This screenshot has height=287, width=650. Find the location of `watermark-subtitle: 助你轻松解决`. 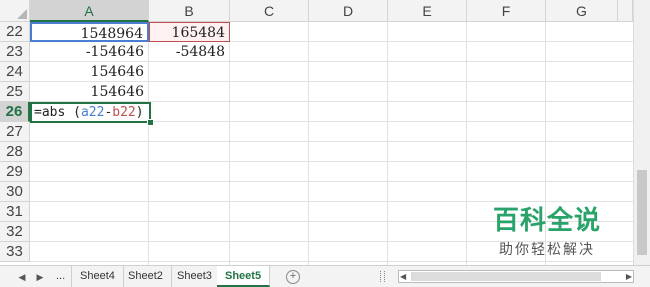

watermark-subtitle: 助你轻松解决 is located at coordinates (547, 250).